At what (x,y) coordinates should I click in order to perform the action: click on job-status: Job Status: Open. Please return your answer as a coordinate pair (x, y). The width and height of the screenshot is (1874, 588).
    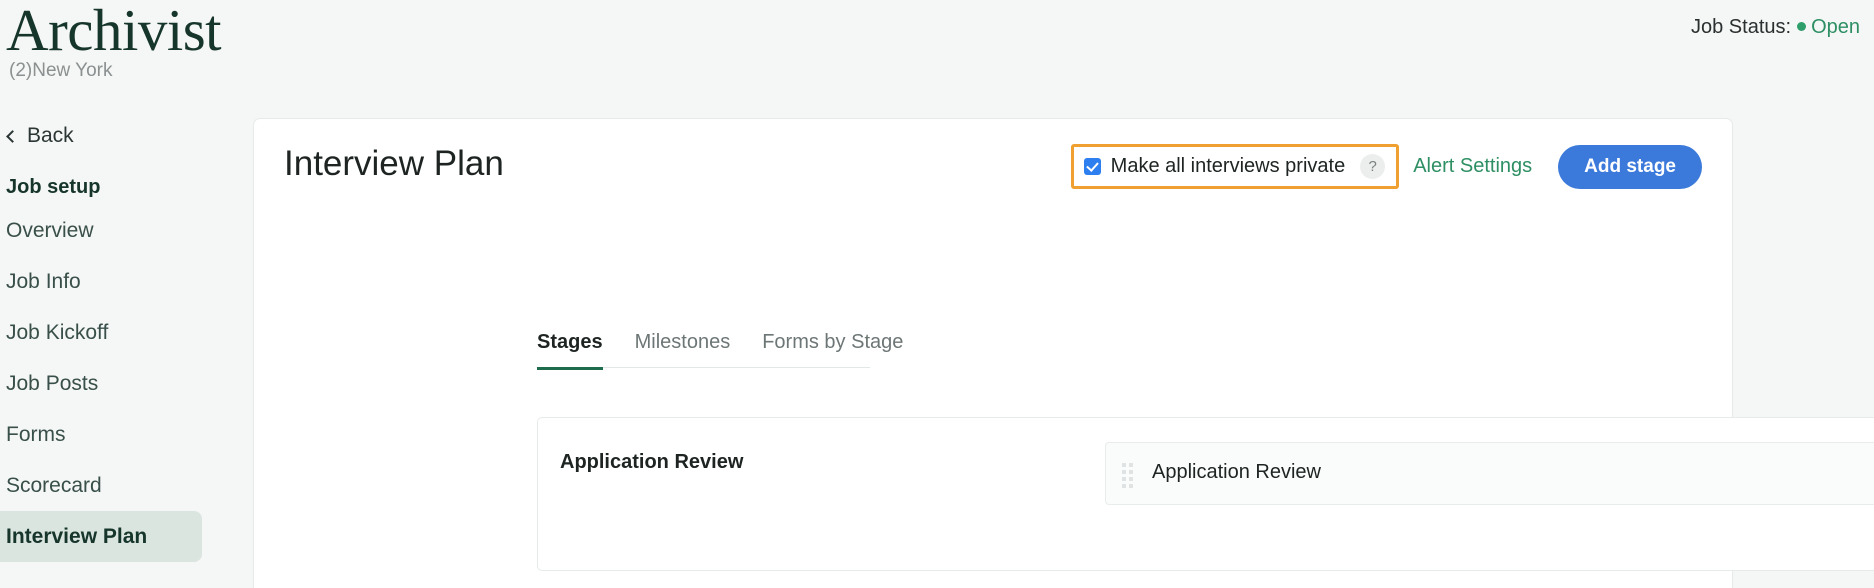
    Looking at the image, I should click on (1775, 27).